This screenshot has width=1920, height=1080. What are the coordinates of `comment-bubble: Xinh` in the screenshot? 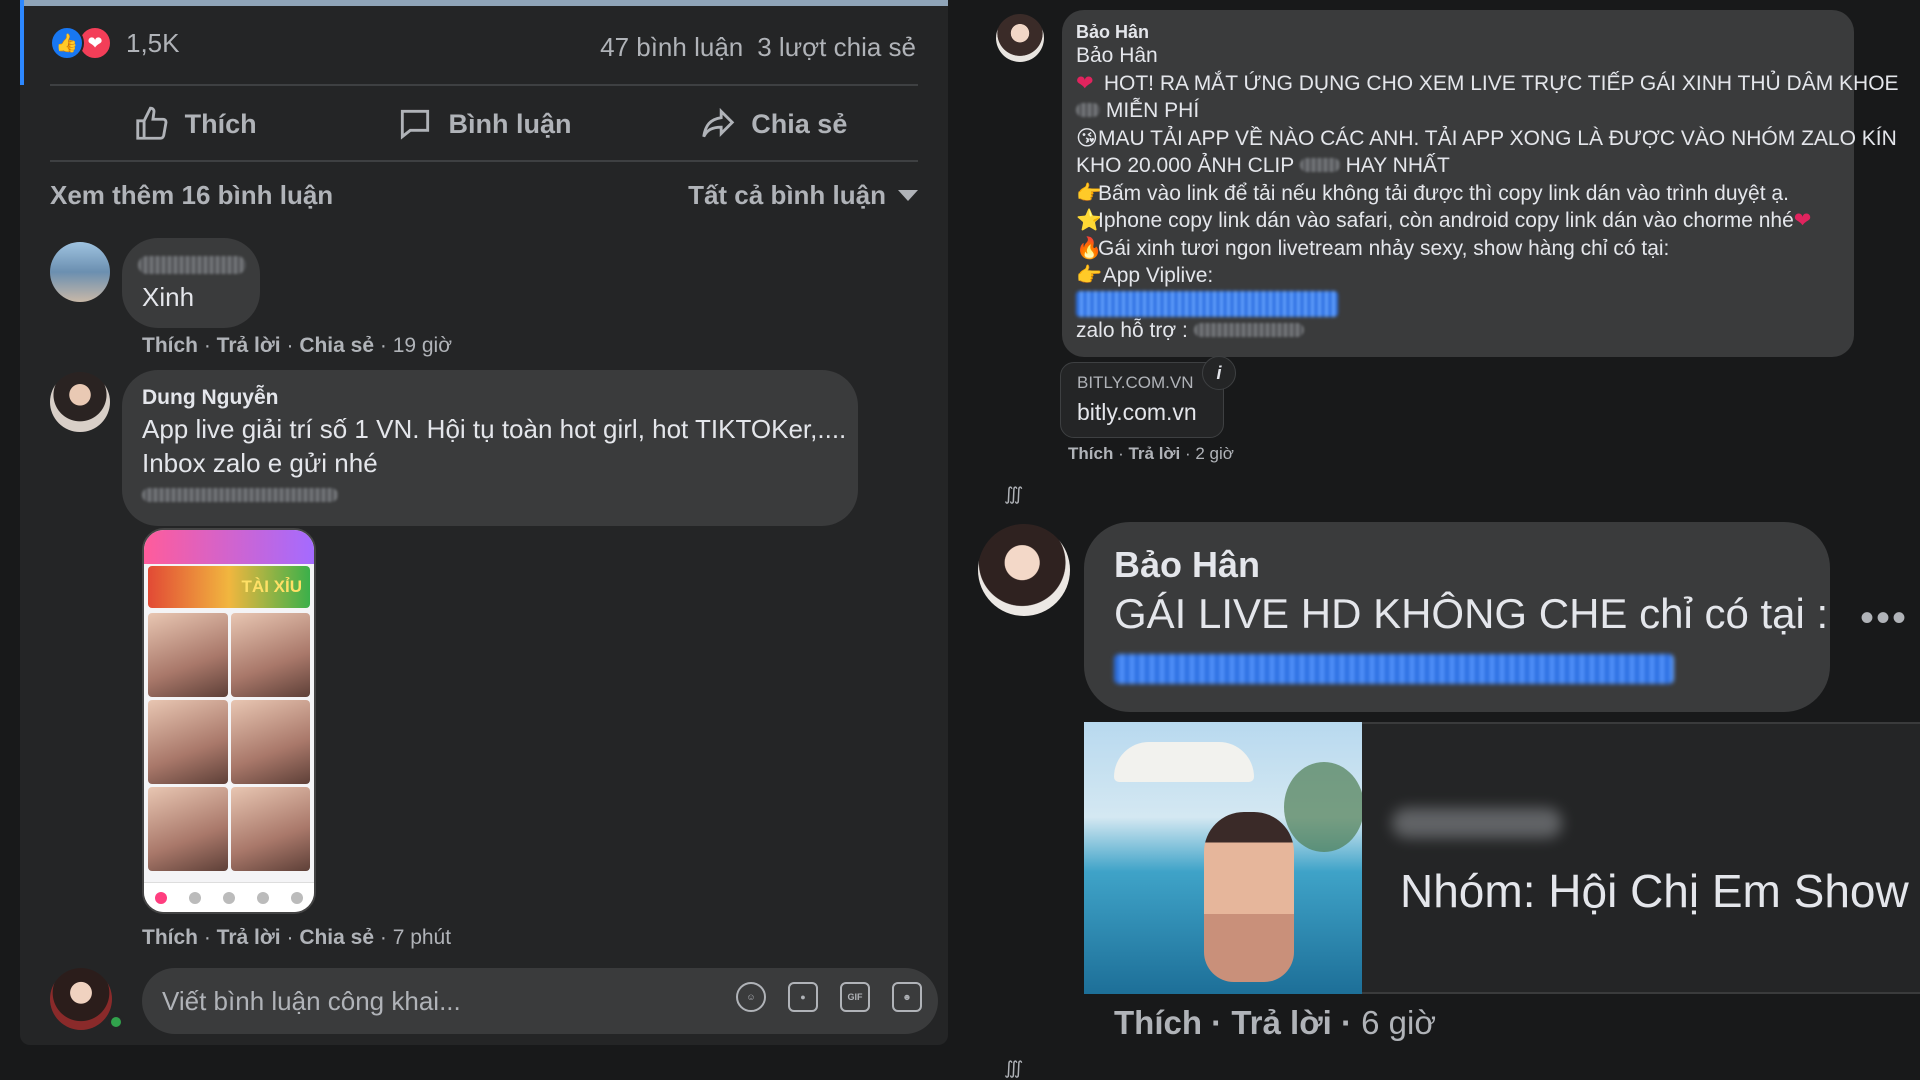 It's located at (191, 283).